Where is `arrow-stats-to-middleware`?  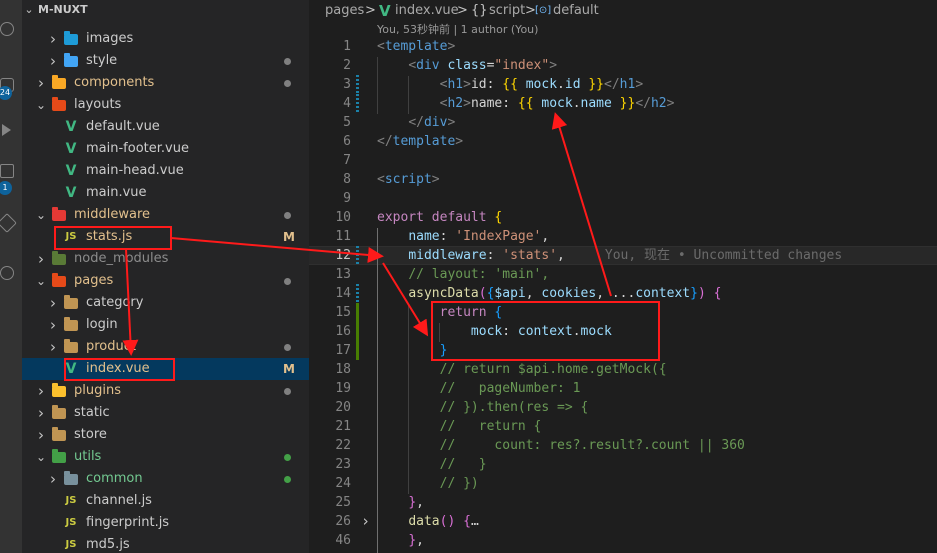 arrow-stats-to-middleware is located at coordinates (277, 250).